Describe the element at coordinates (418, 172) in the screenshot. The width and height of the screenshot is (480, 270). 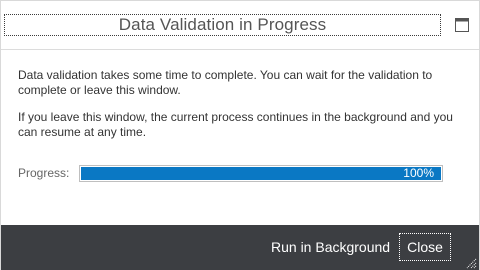
I see `progress-value: 100%` at that location.